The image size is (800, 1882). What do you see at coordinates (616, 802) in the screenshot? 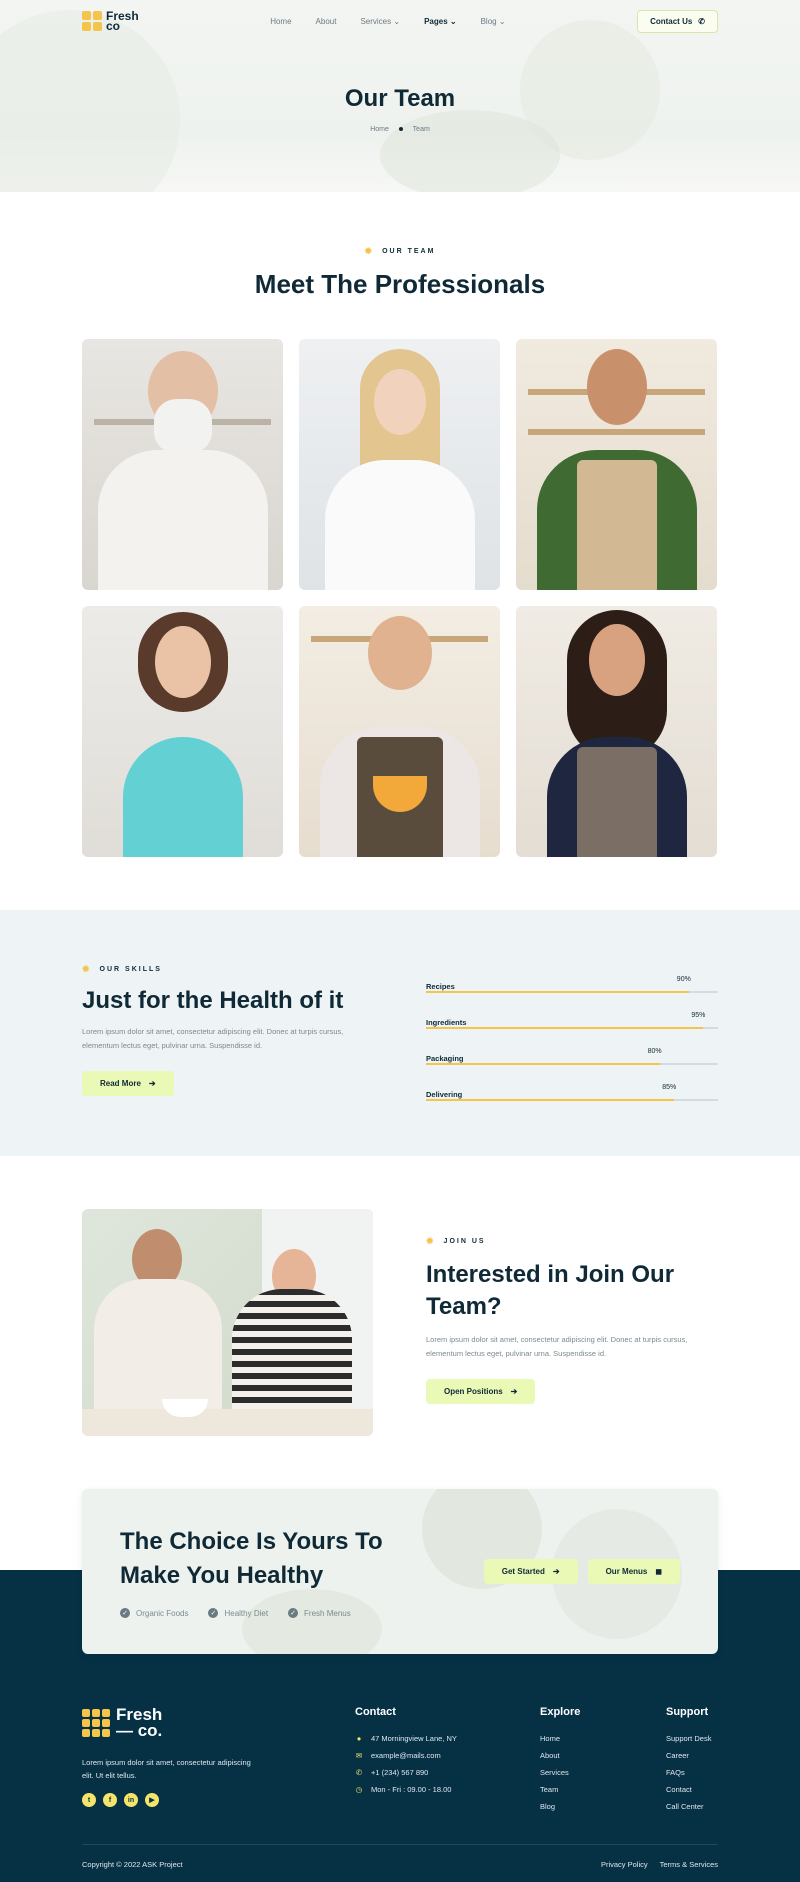
I see `apron` at bounding box center [616, 802].